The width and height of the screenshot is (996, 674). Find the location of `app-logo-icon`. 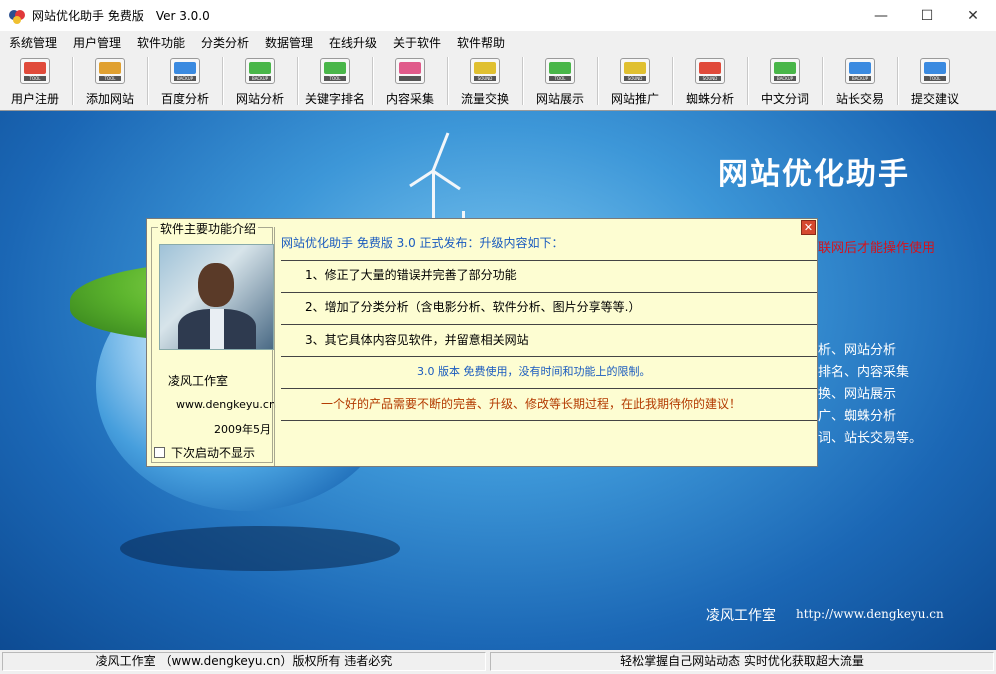

app-logo-icon is located at coordinates (17, 17).